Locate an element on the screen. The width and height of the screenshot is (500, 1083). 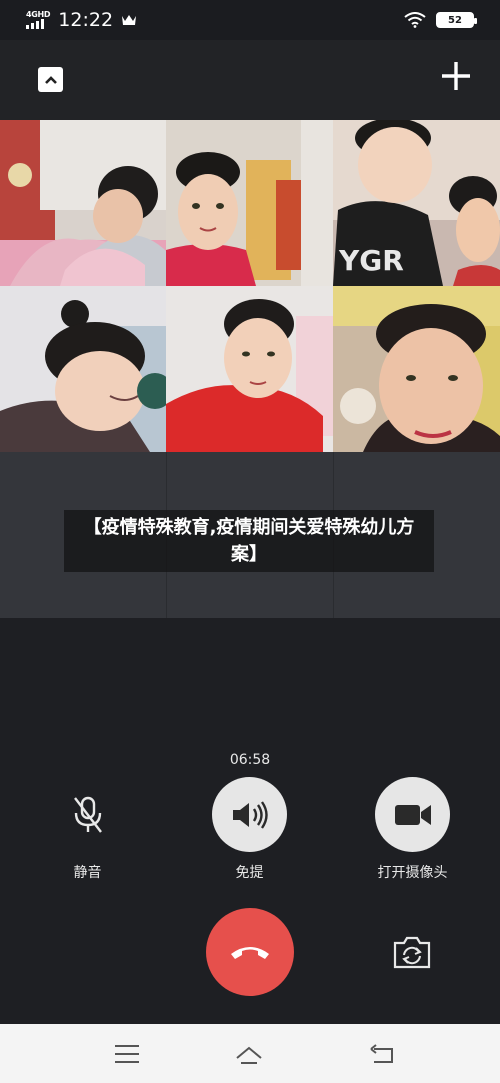
phone-hangup-icon is located at coordinates (250, 953).